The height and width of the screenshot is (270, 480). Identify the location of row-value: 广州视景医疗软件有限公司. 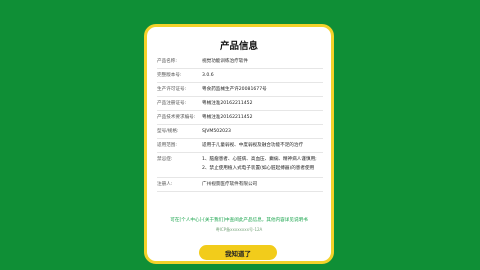
(230, 184).